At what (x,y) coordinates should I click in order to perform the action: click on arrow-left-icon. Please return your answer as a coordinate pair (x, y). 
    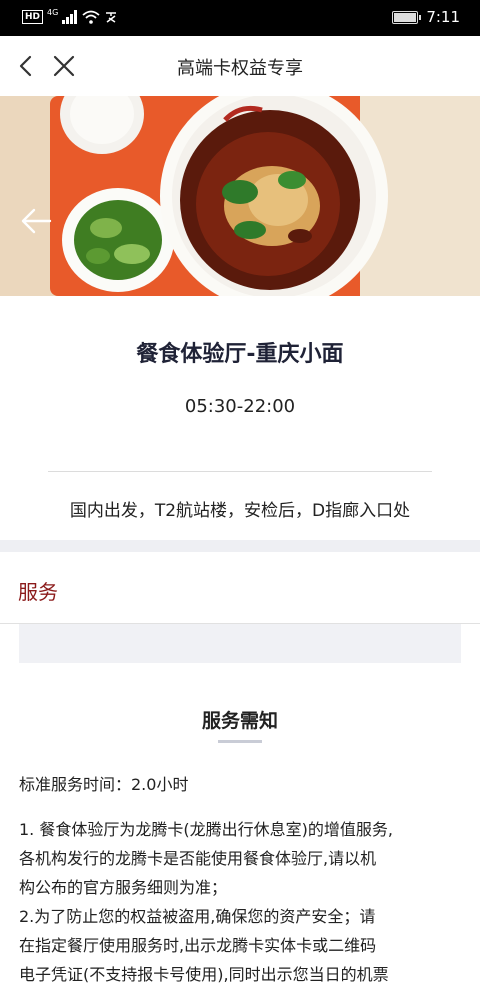
    Looking at the image, I should click on (37, 221).